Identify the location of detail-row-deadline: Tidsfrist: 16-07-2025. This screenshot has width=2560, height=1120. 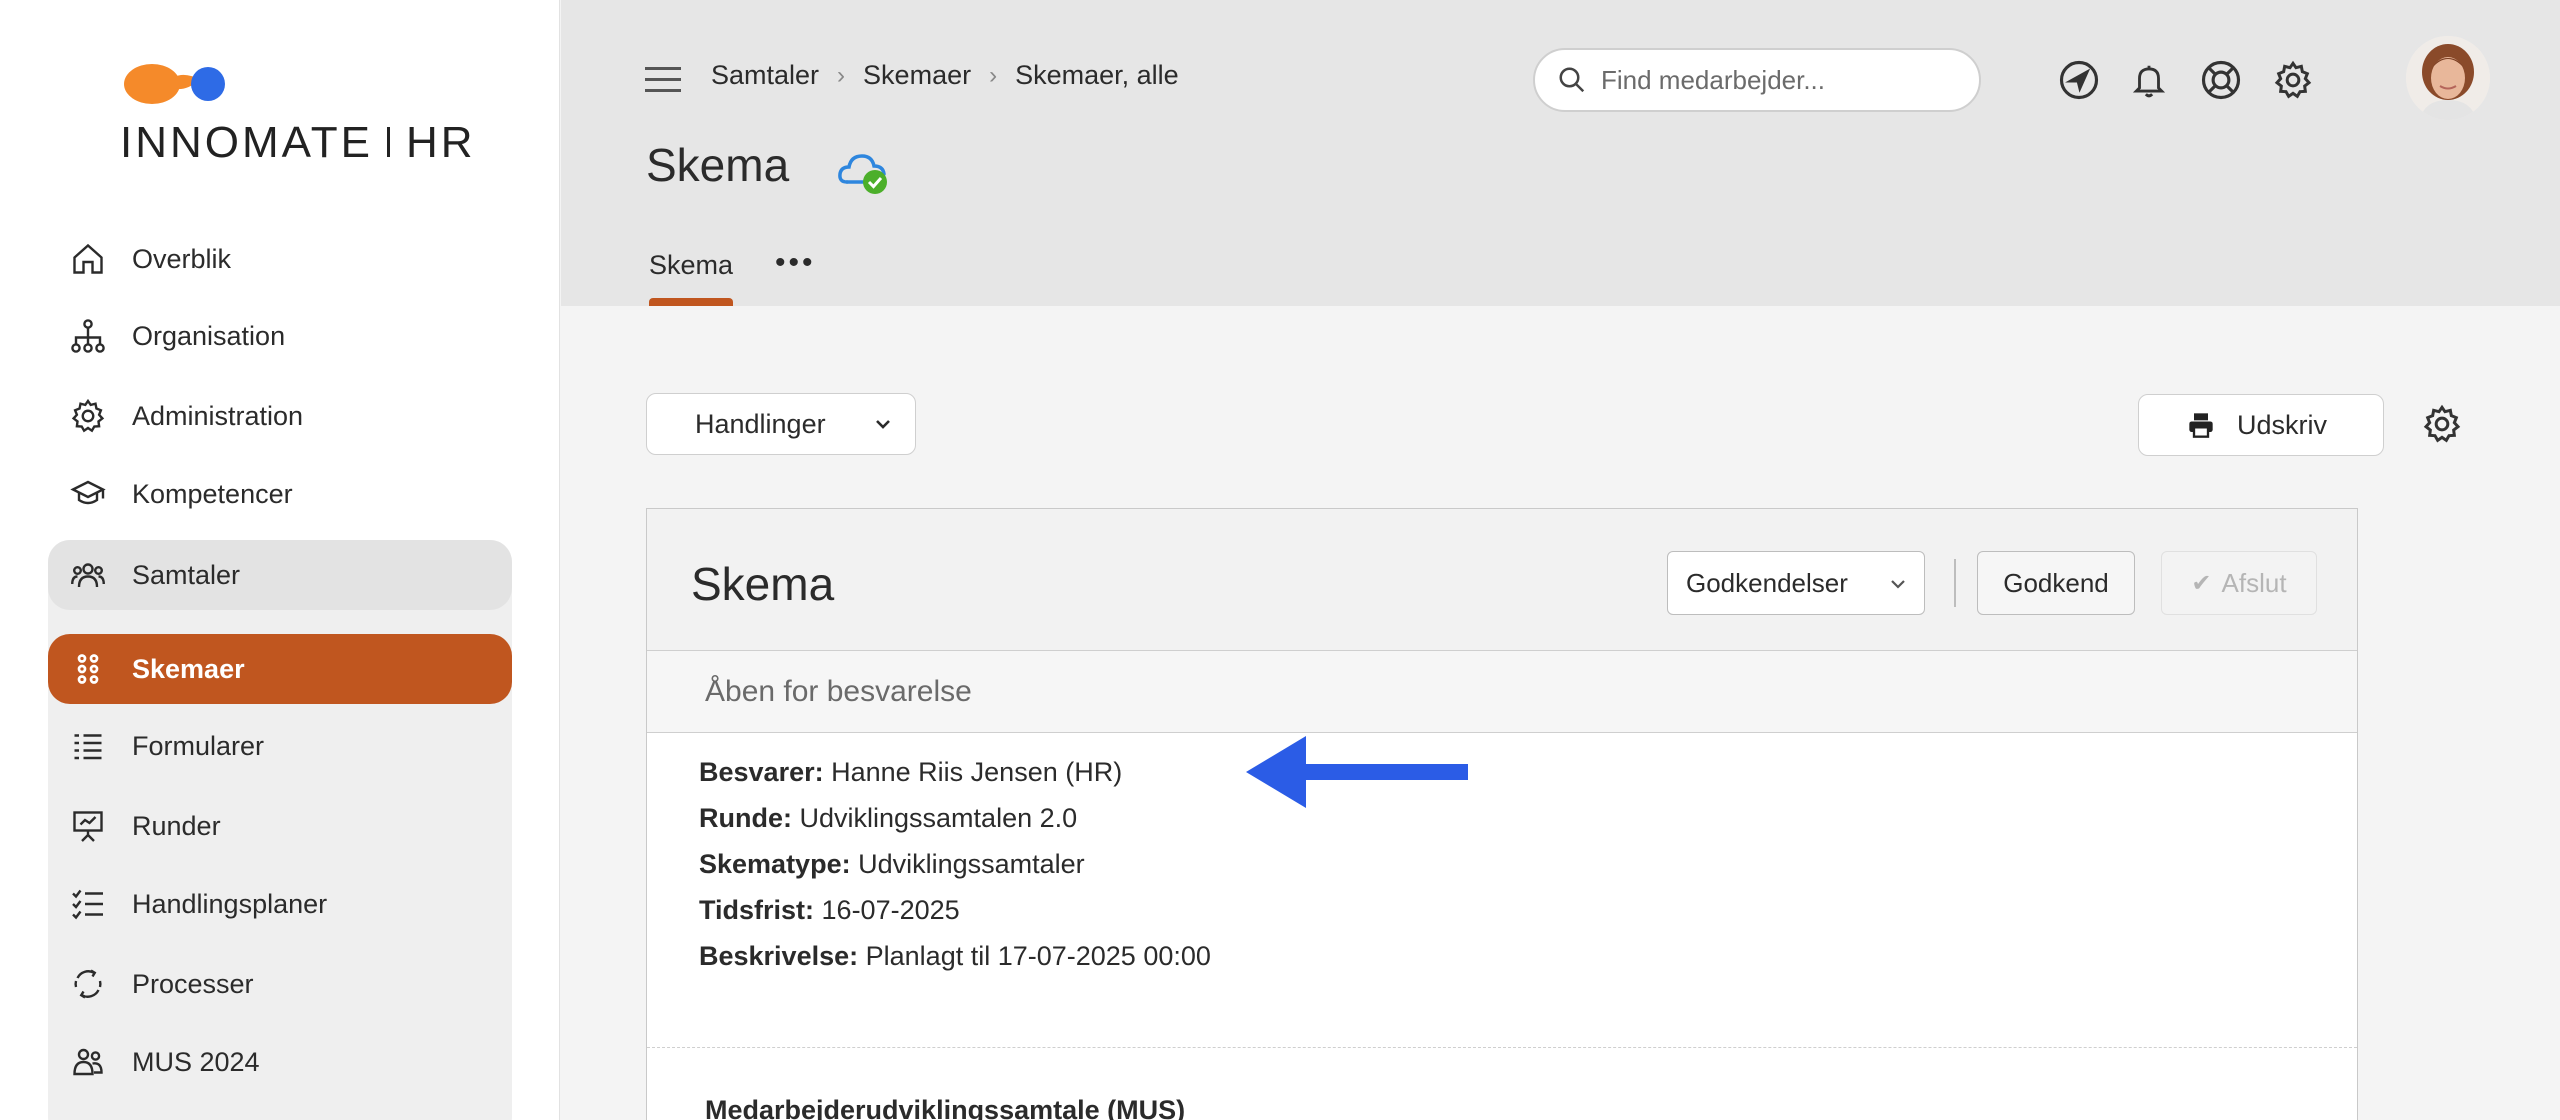
(955, 910).